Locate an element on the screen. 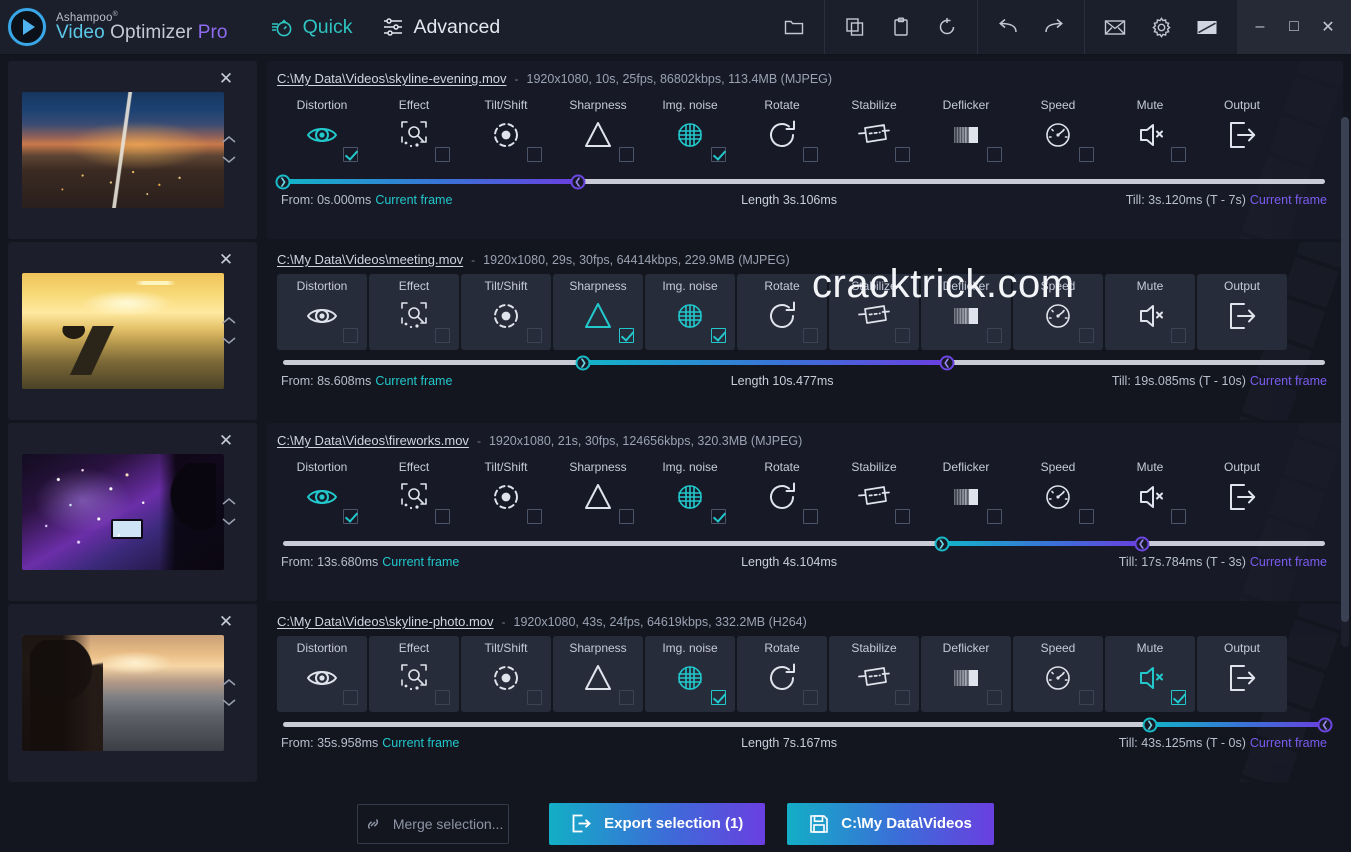 This screenshot has width=1351, height=852. file-path-link: C:\My Data\Videos\fireworks.mov is located at coordinates (373, 440).